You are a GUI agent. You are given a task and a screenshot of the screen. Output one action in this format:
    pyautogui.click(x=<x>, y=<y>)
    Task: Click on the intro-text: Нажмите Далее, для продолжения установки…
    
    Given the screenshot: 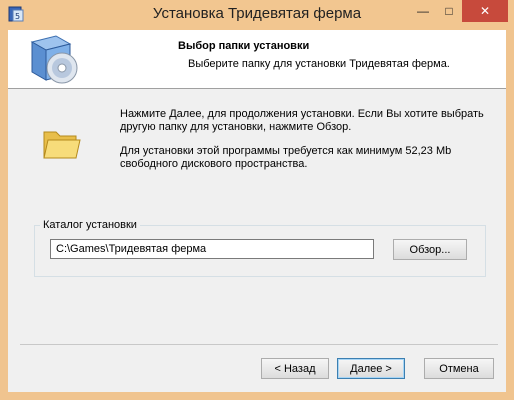 What is the action you would take?
    pyautogui.click(x=302, y=120)
    